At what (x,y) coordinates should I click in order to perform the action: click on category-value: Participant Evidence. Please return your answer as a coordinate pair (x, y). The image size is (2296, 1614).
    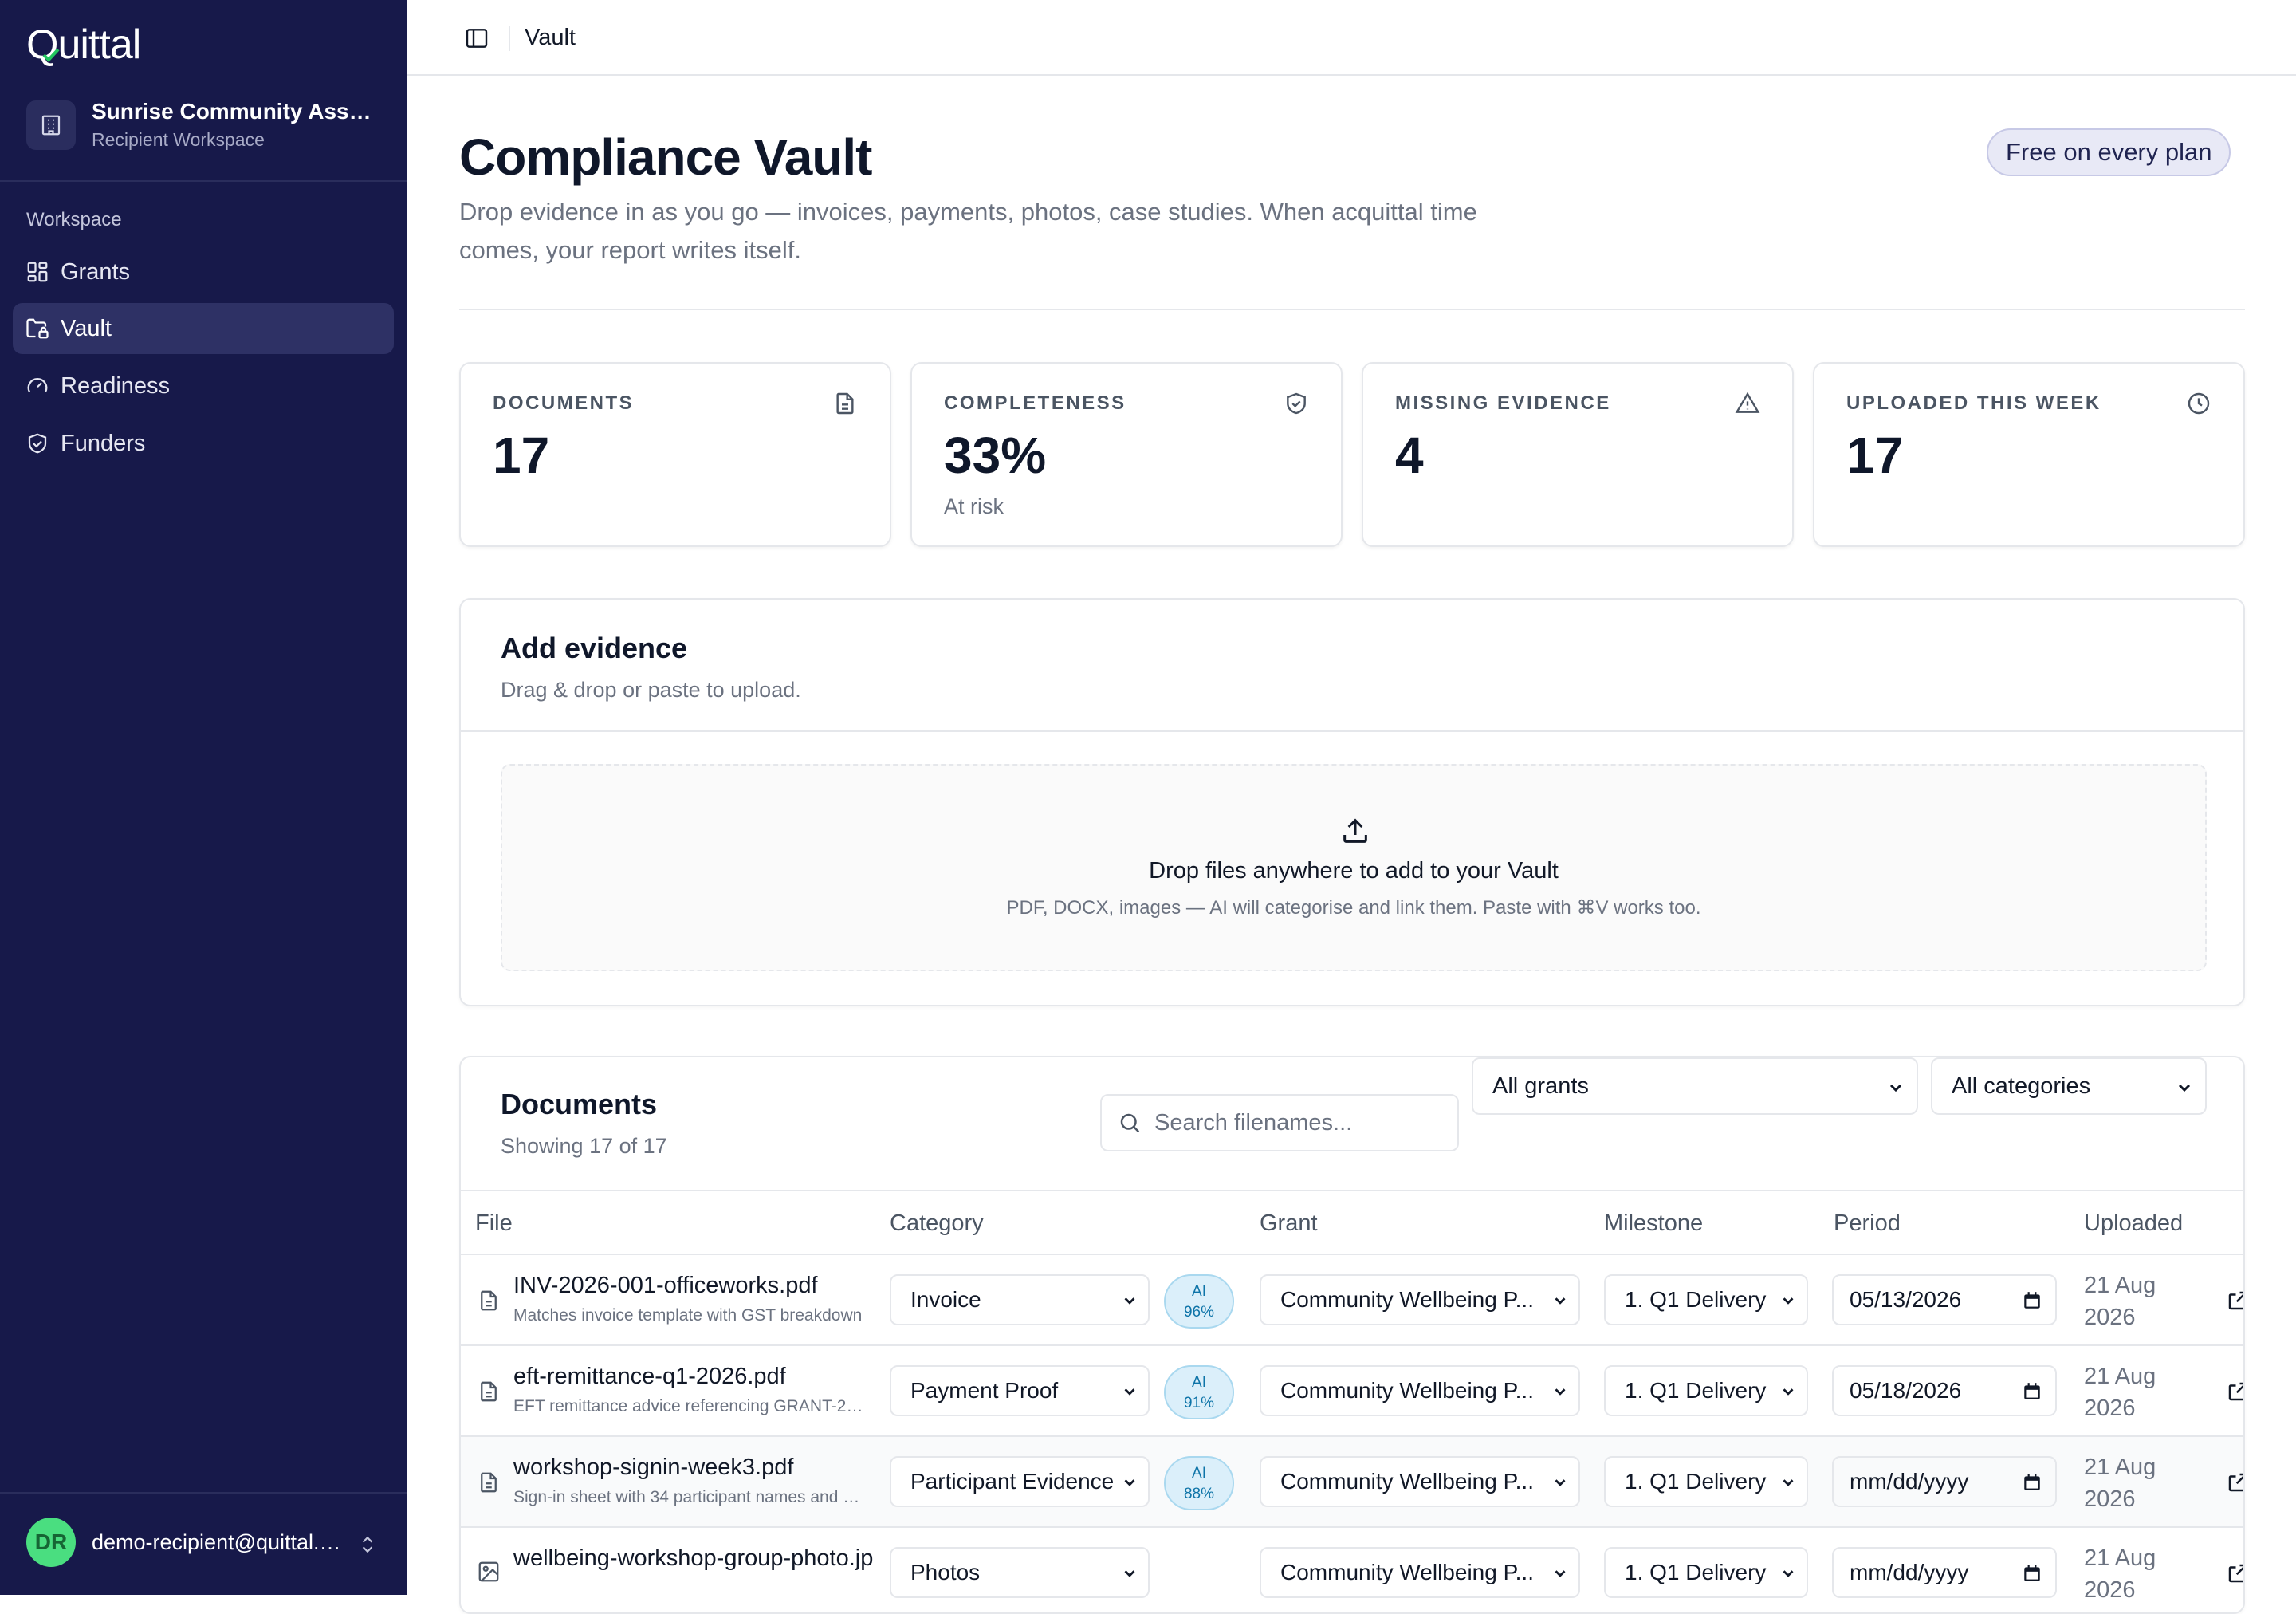
    Looking at the image, I should click on (1012, 1481).